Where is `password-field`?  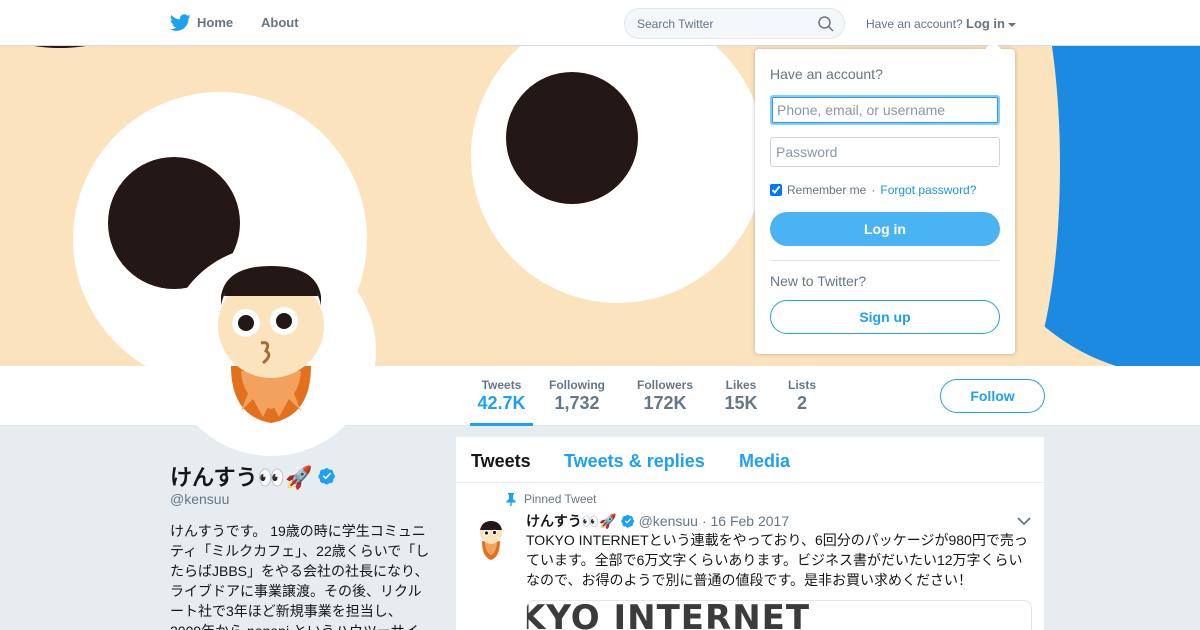 password-field is located at coordinates (885, 152).